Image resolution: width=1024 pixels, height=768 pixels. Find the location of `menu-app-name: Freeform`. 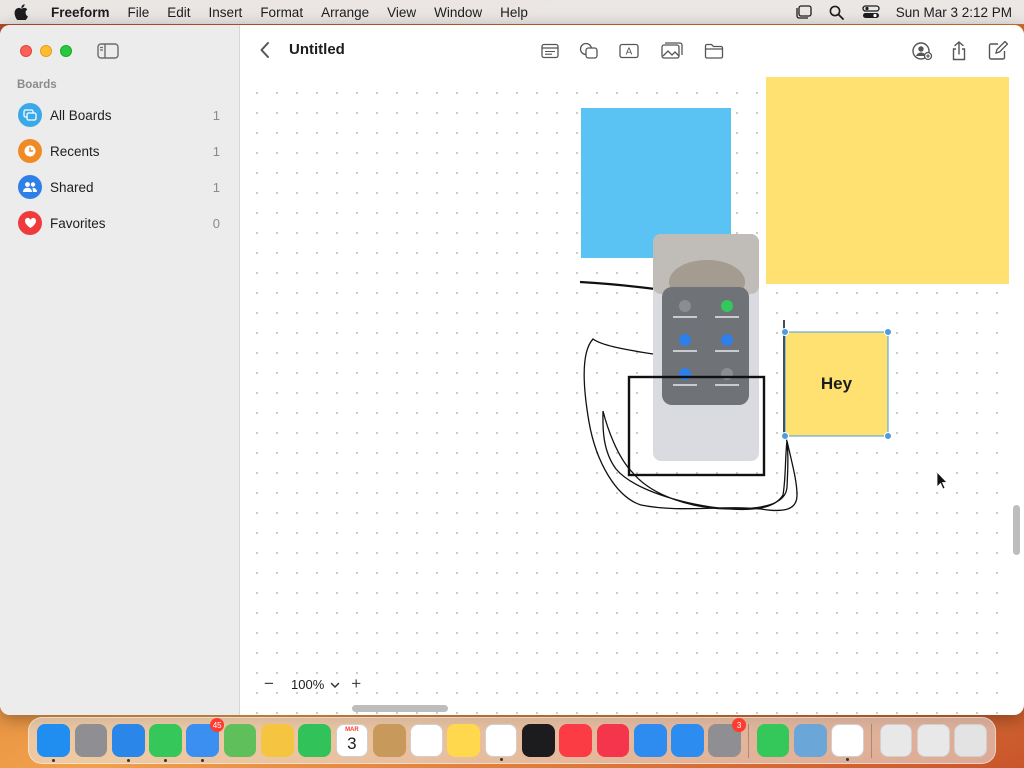

menu-app-name: Freeform is located at coordinates (80, 12).